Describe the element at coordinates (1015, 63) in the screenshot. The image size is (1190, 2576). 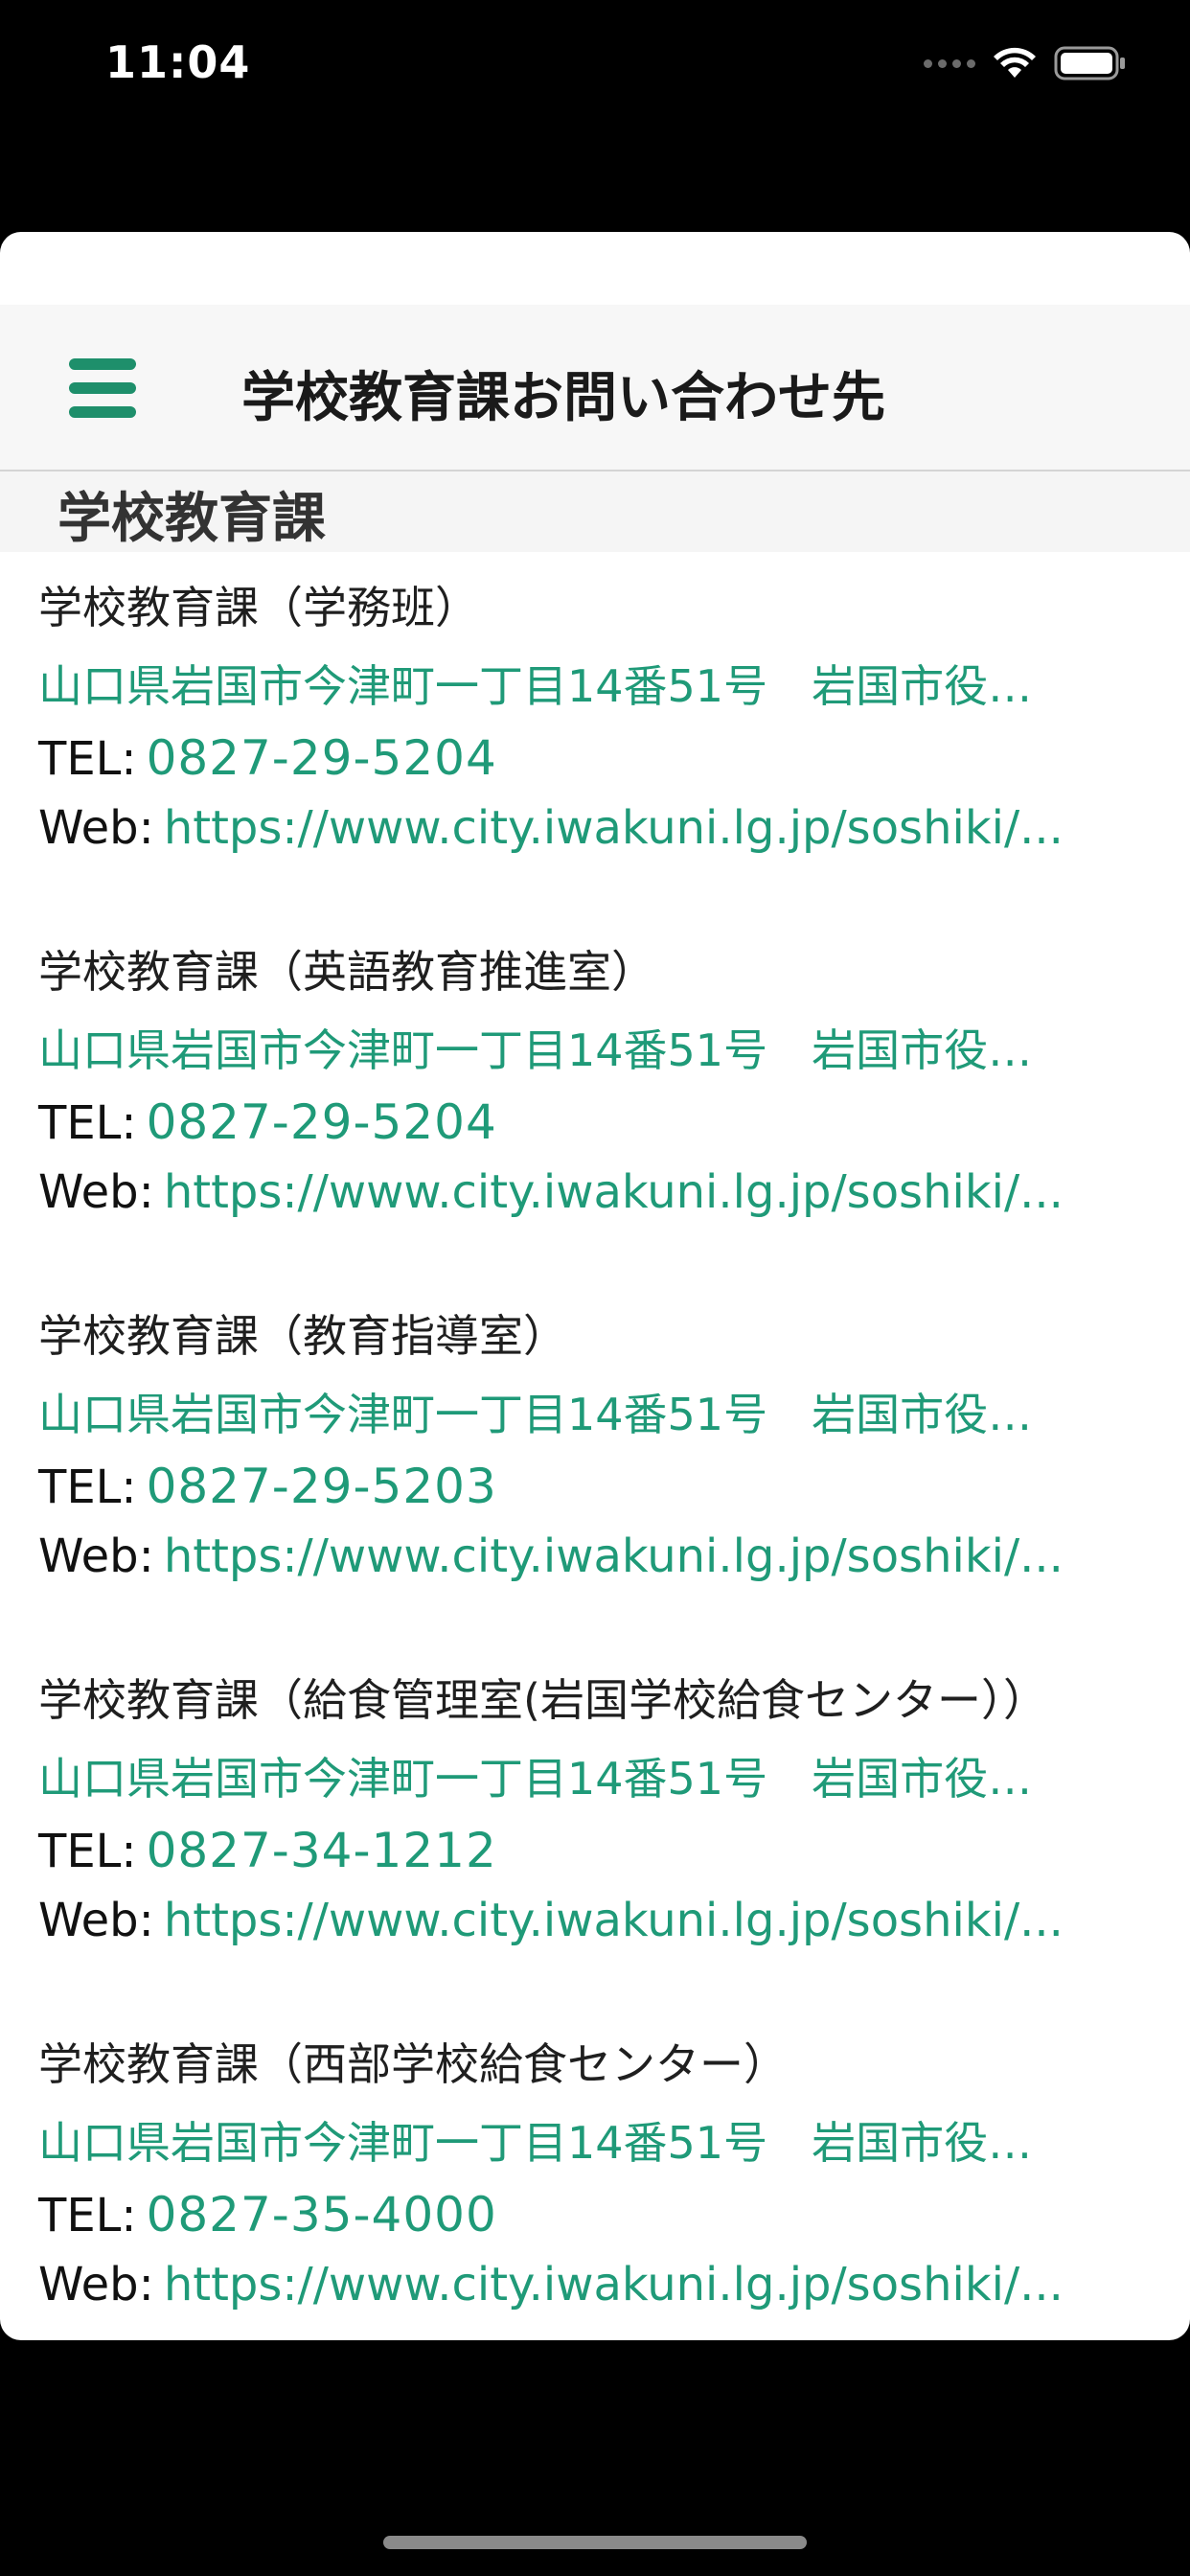
I see `wifi-icon` at that location.